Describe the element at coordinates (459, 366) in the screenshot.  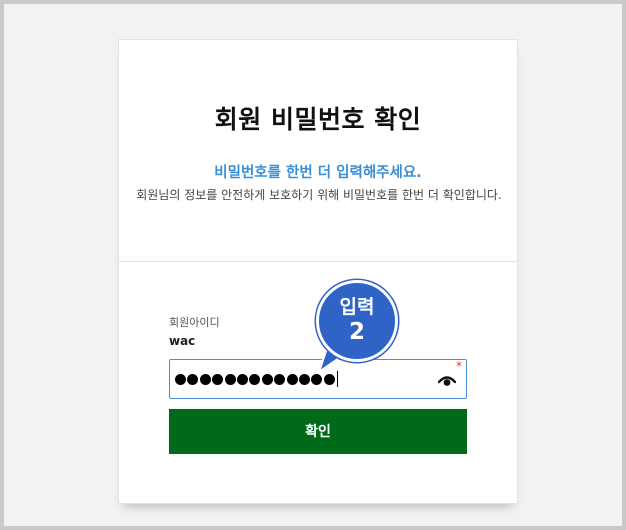
I see `required-mark: *` at that location.